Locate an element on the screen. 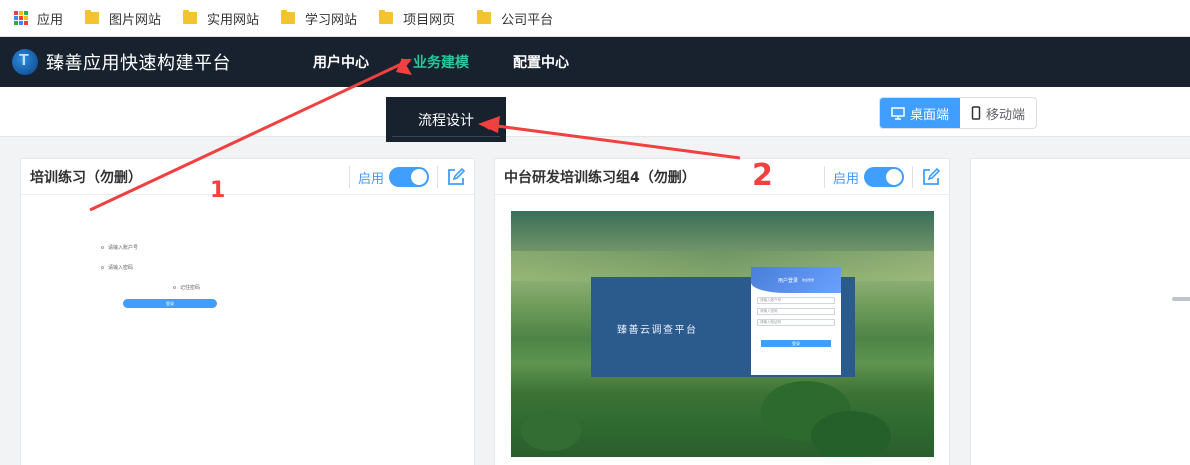 This screenshot has width=1190, height=465. bookmark-label: 项目网页 is located at coordinates (429, 20).